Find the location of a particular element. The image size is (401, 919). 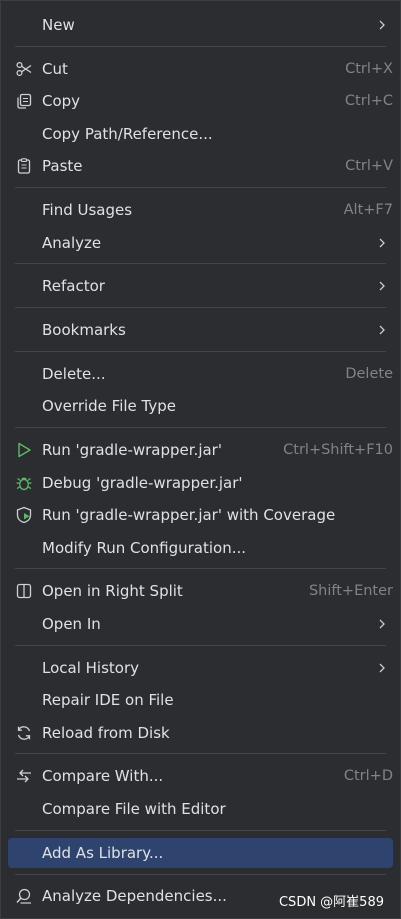

menu-item-label: Paste is located at coordinates (62, 166).